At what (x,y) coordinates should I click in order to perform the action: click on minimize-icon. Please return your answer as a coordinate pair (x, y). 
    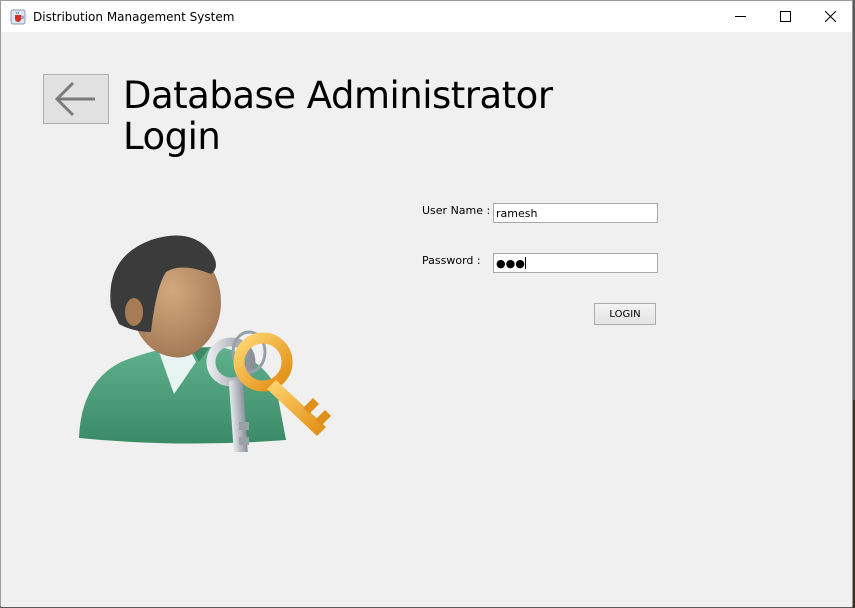
    Looking at the image, I should click on (740, 16).